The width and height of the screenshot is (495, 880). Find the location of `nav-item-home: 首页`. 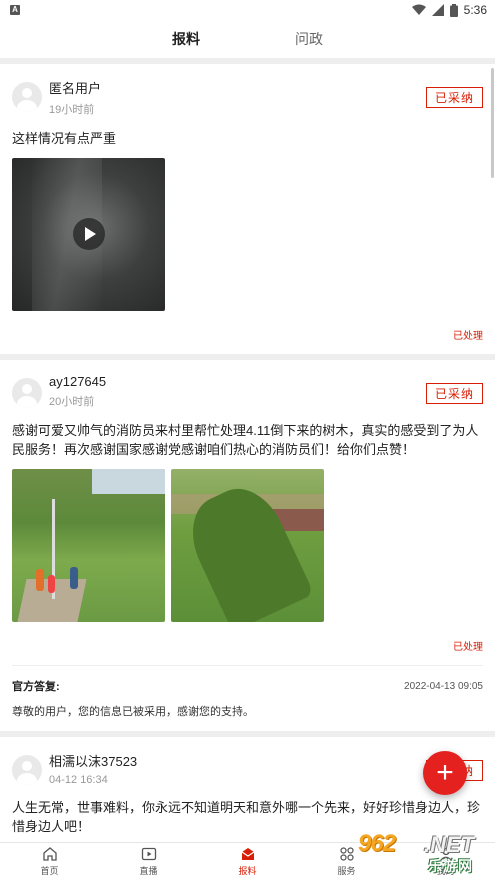

nav-item-home: 首页 is located at coordinates (49, 861).